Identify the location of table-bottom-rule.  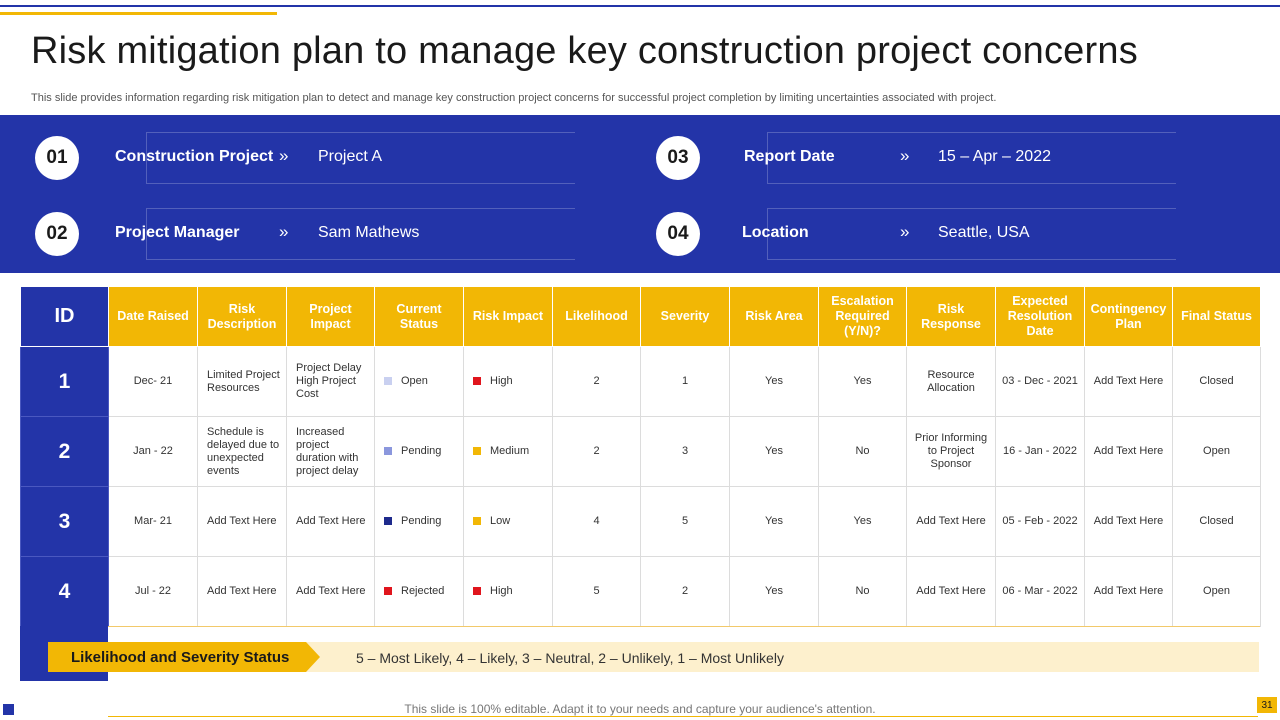
(684, 626).